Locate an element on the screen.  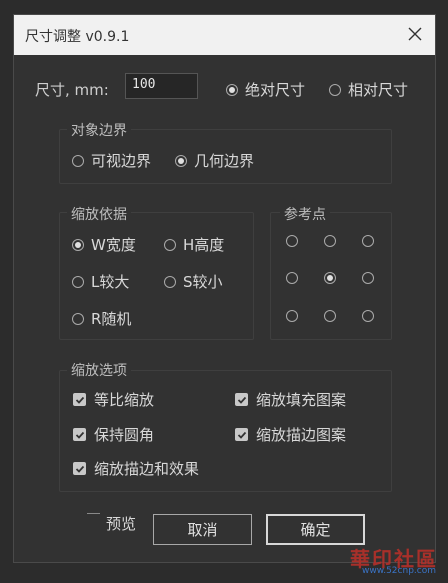
bounds-visual-radio: 可视边界 is located at coordinates (111, 160).